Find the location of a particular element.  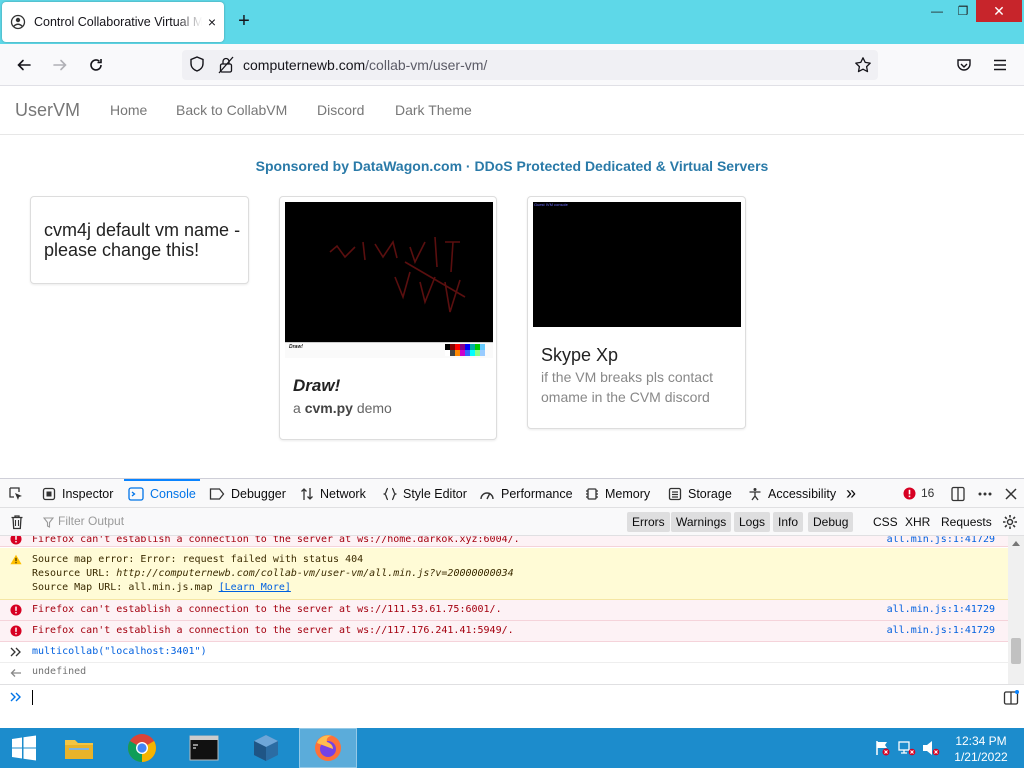

back-arrow-icon is located at coordinates (24, 65).